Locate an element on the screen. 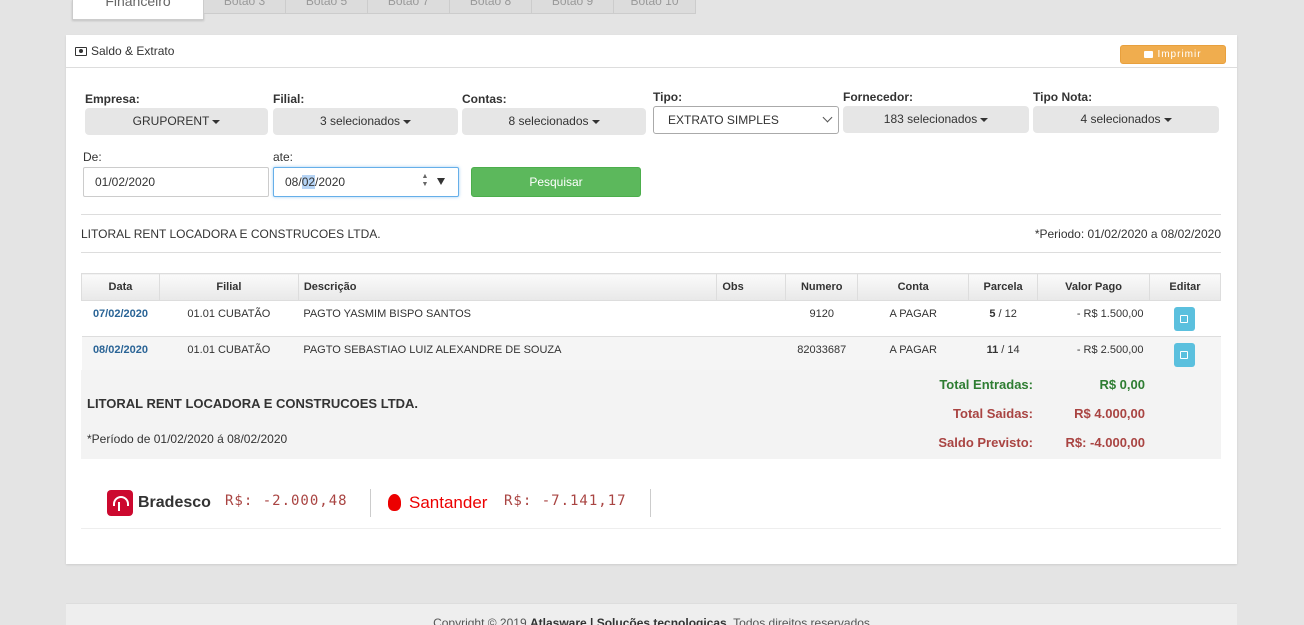 Image resolution: width=1304 pixels, height=625 pixels. tab-6: Botão 9 is located at coordinates (573, 7).